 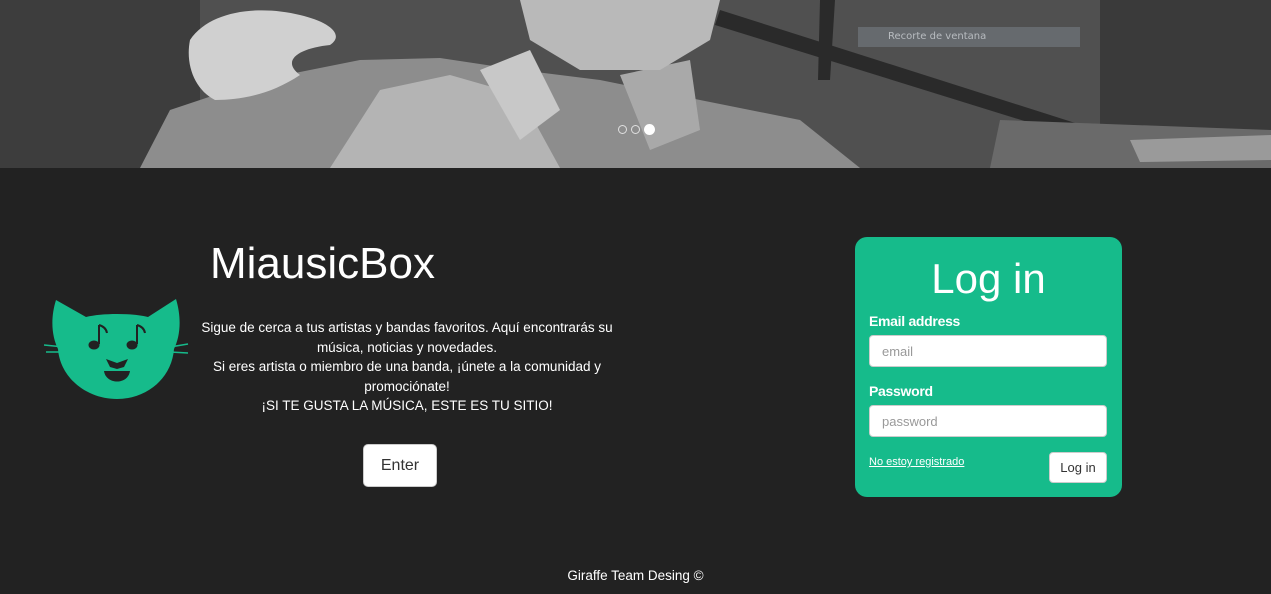 What do you see at coordinates (916, 462) in the screenshot?
I see `register-link: No estoy registrado` at bounding box center [916, 462].